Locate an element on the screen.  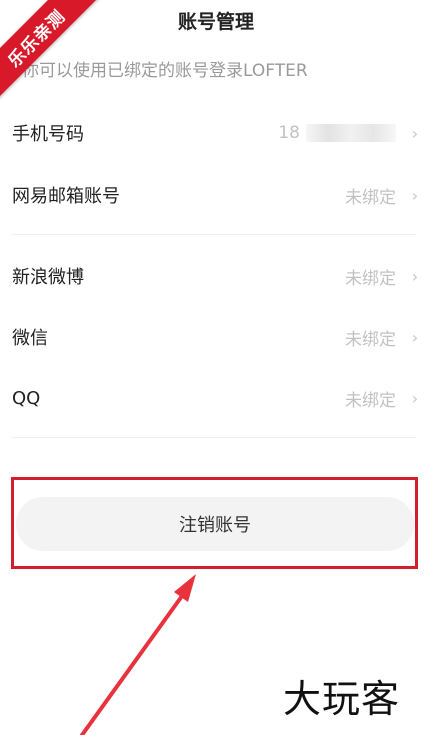
row-qq: QQ 未绑定 › is located at coordinates (216, 398).